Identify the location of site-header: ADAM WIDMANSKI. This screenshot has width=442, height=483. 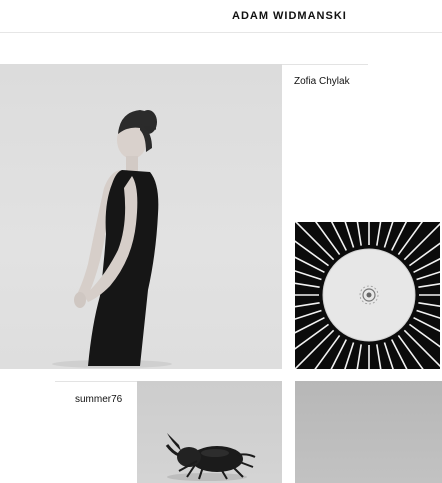
(221, 16).